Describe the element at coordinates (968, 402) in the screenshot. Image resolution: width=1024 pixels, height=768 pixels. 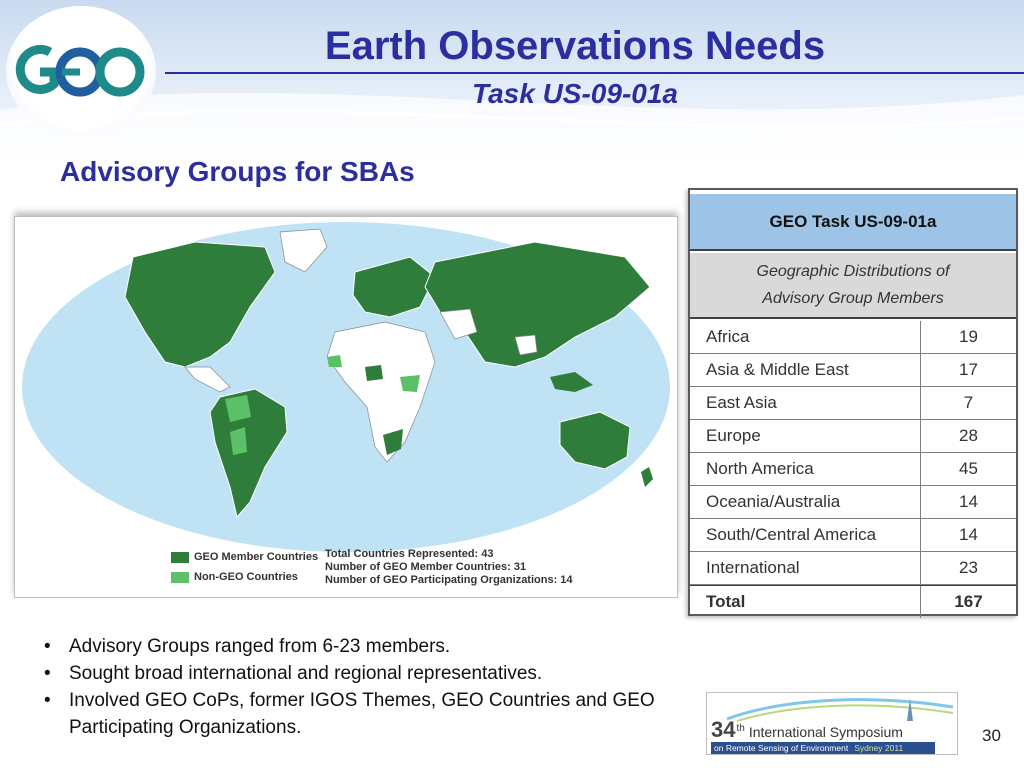
I see `table-cell-count: 7` at that location.